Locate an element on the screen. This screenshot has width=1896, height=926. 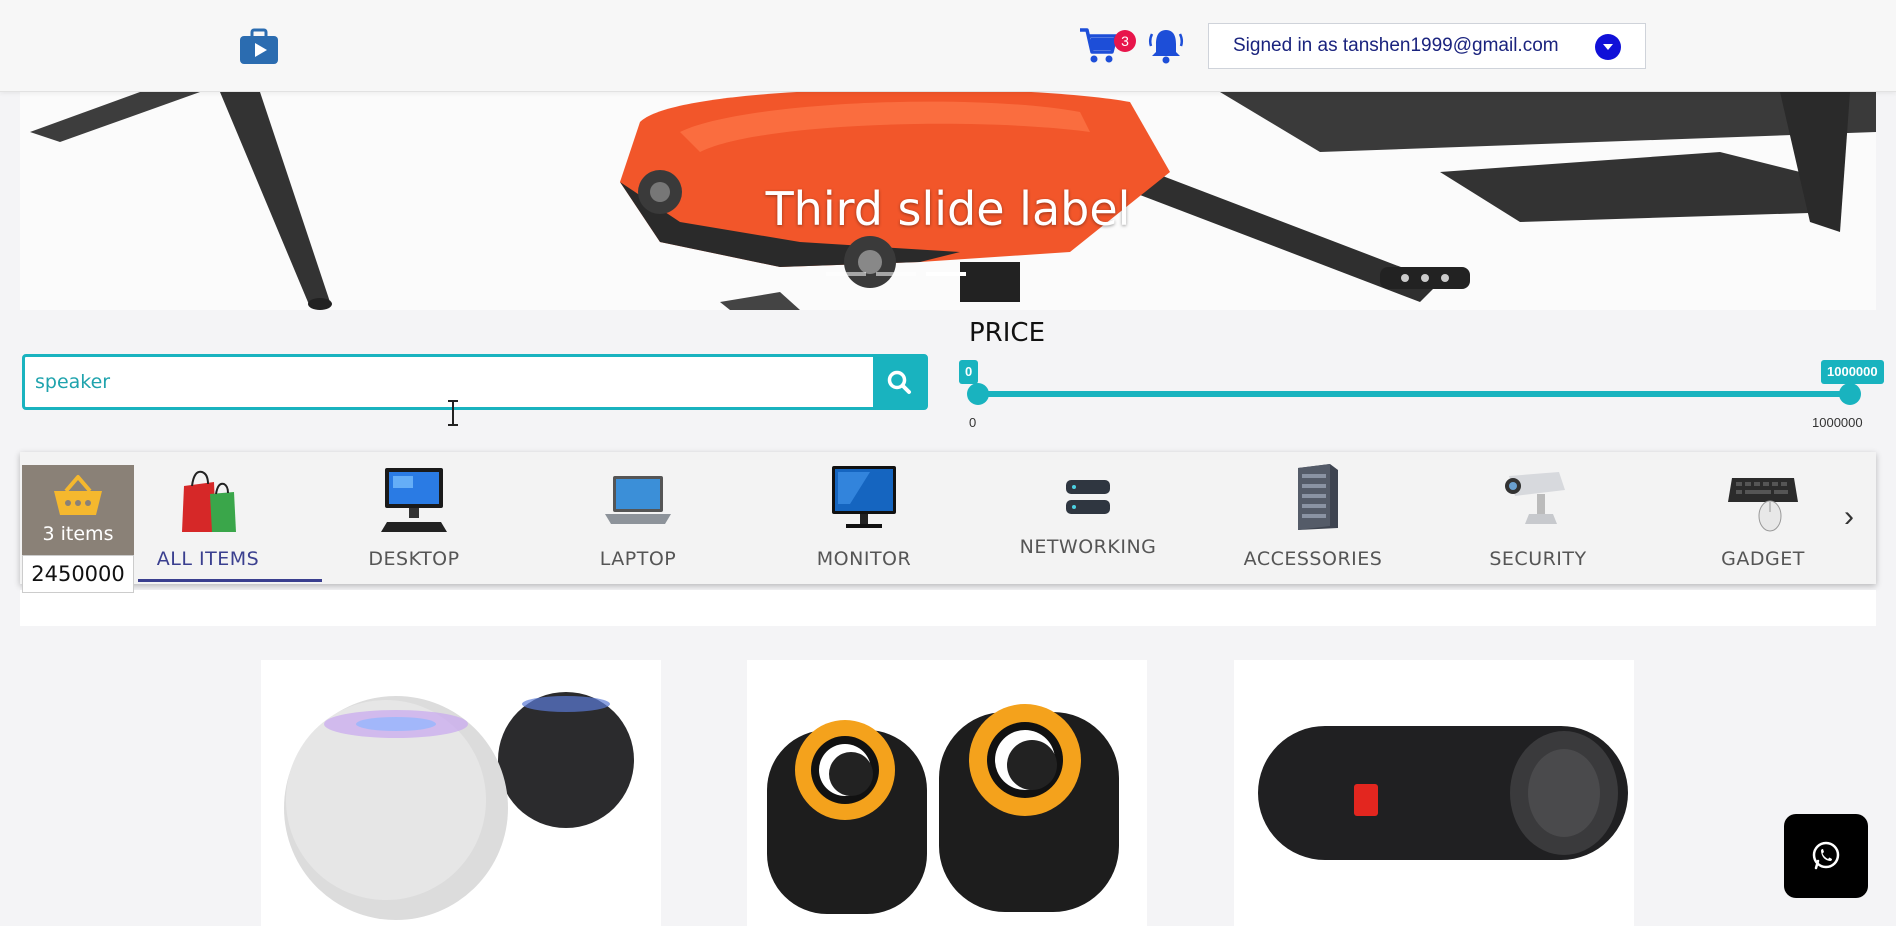
price-min-tick: 0 is located at coordinates (973, 422).